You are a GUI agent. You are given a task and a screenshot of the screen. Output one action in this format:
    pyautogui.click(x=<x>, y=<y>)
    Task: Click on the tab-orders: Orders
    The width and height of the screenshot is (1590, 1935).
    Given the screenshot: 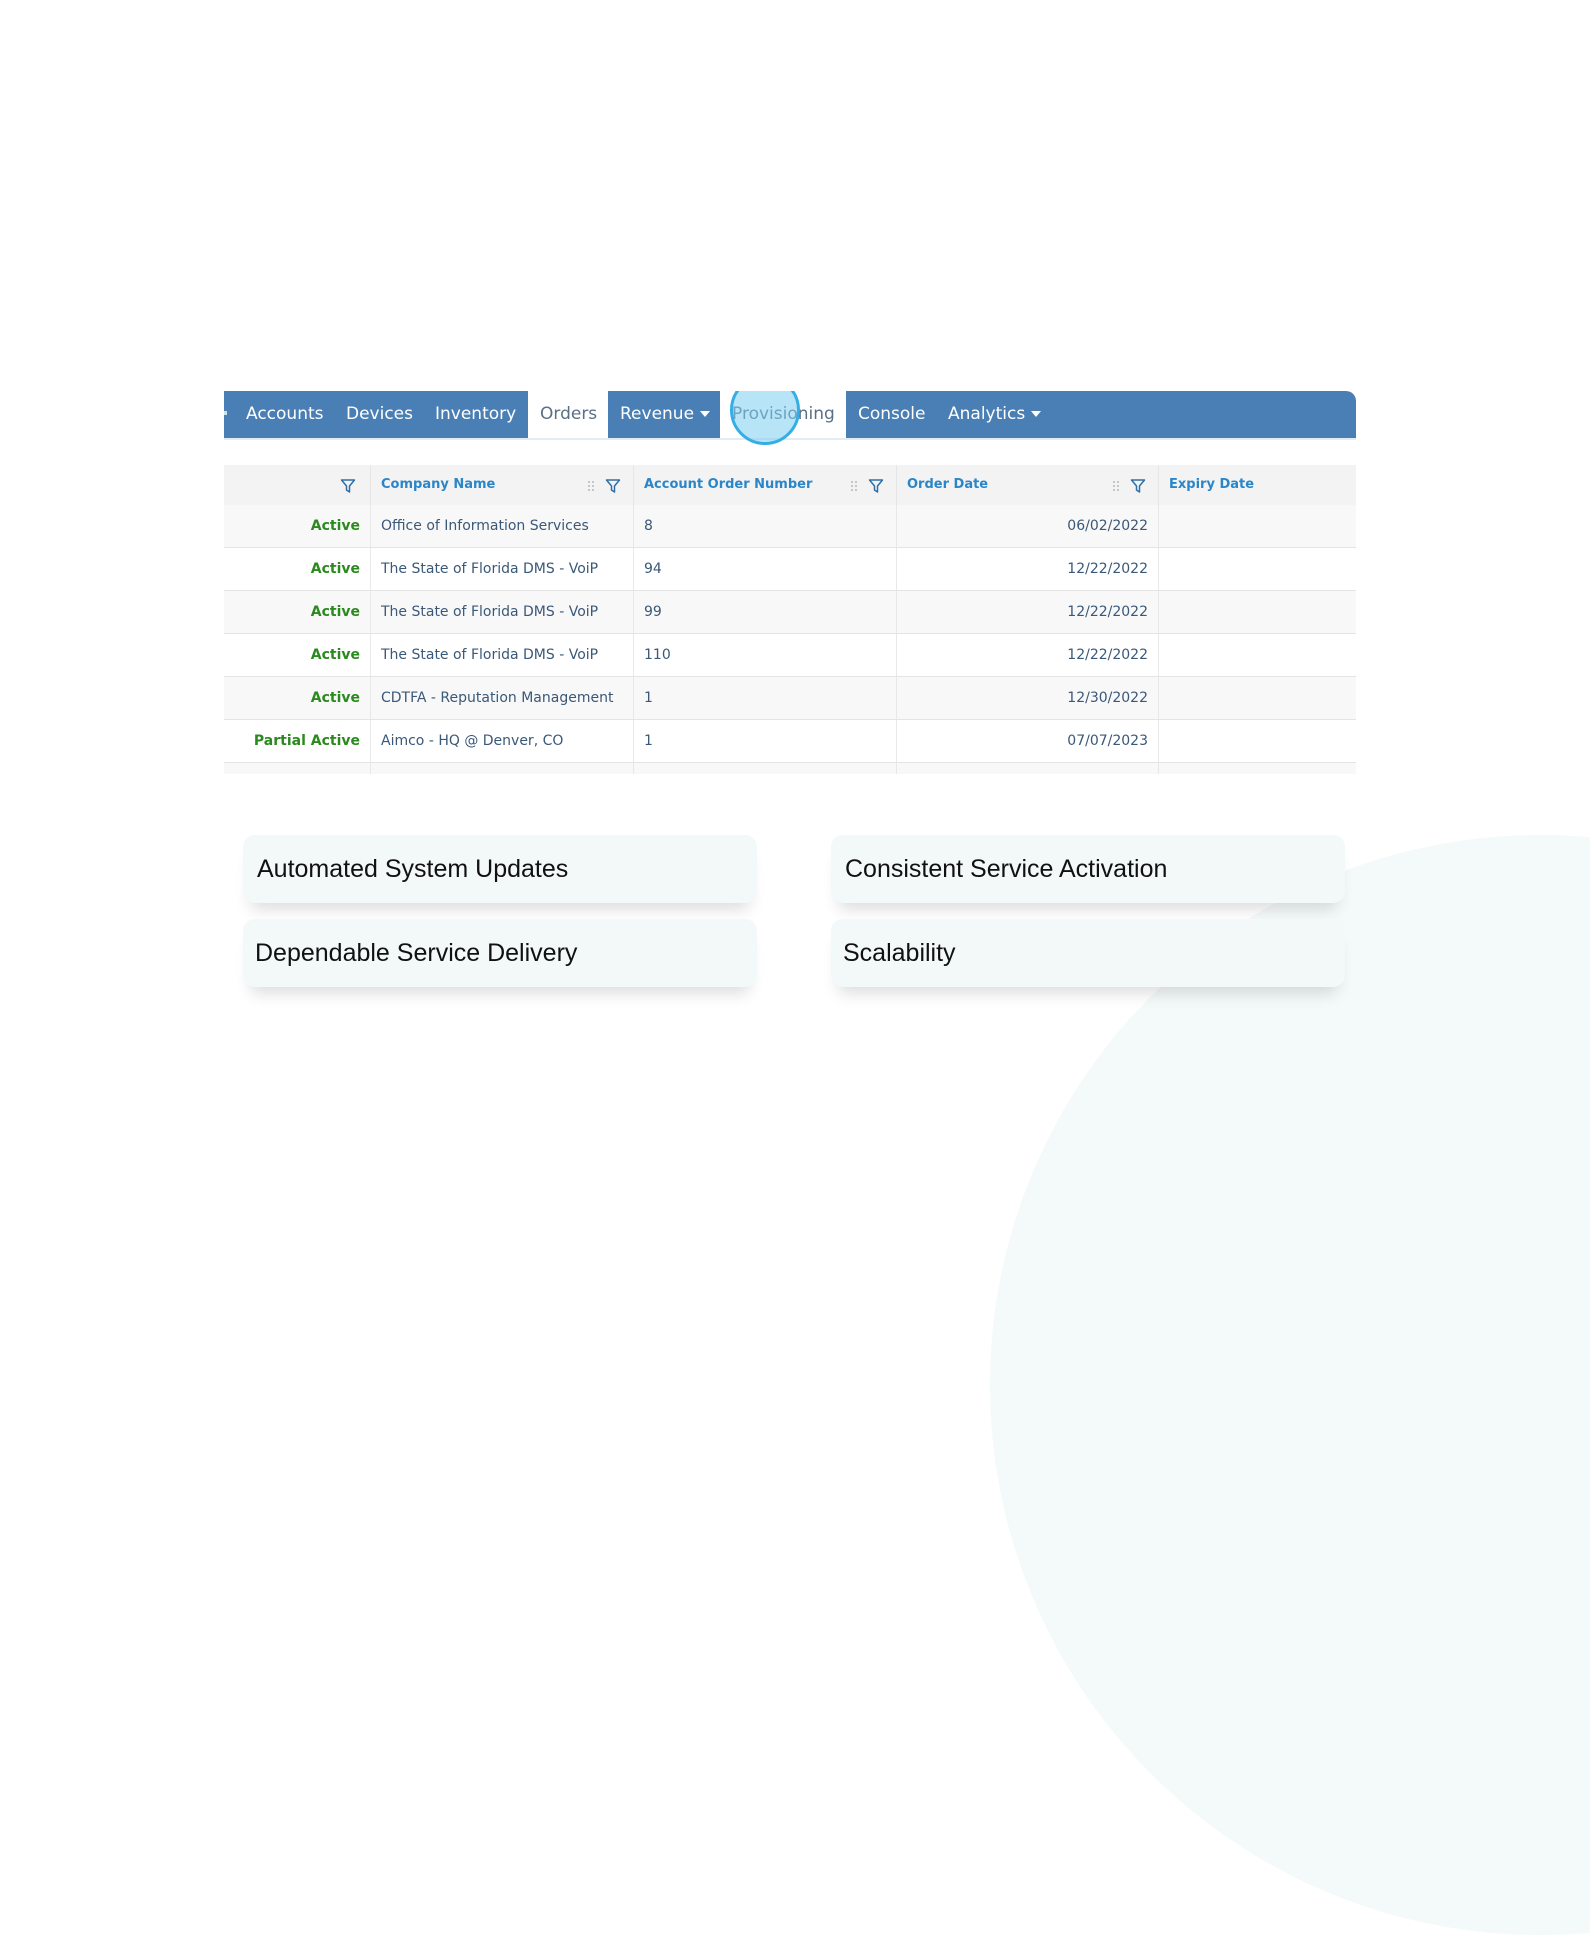 What is the action you would take?
    pyautogui.click(x=568, y=414)
    